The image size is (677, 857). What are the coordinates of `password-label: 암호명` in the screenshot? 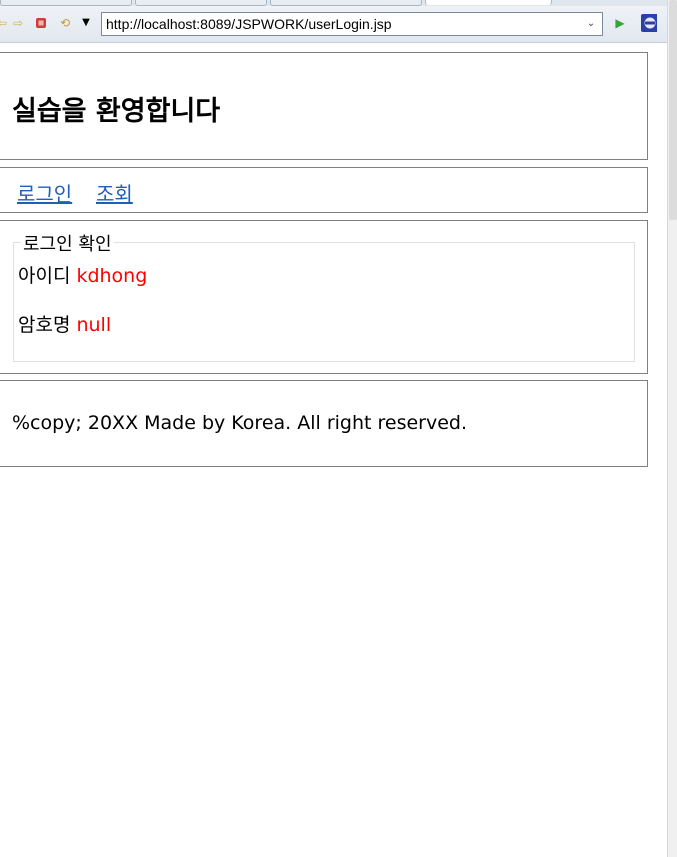 It's located at (44, 325).